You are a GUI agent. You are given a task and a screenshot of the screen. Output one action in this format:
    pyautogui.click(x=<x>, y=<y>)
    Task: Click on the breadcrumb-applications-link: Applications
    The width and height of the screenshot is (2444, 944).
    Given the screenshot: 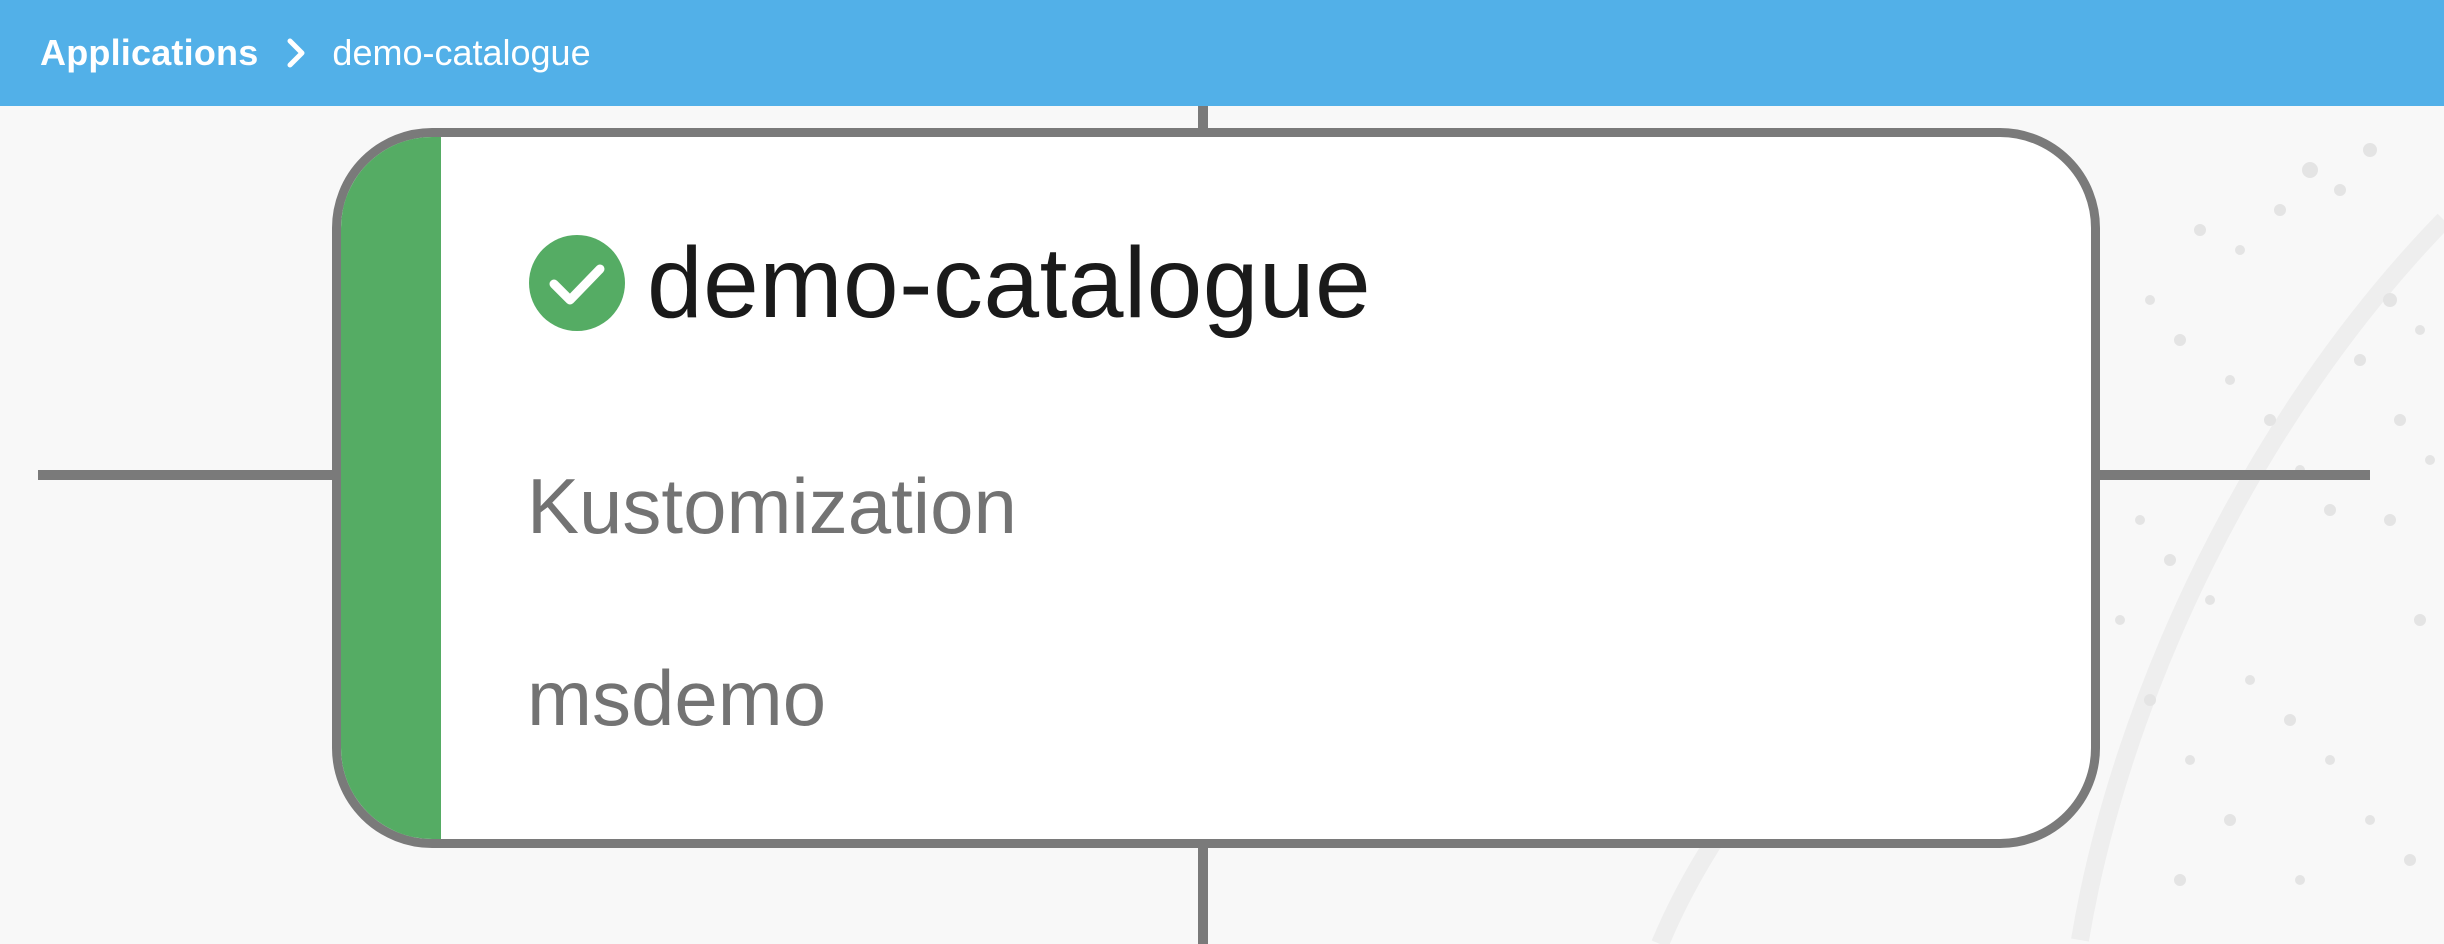 What is the action you would take?
    pyautogui.click(x=149, y=53)
    